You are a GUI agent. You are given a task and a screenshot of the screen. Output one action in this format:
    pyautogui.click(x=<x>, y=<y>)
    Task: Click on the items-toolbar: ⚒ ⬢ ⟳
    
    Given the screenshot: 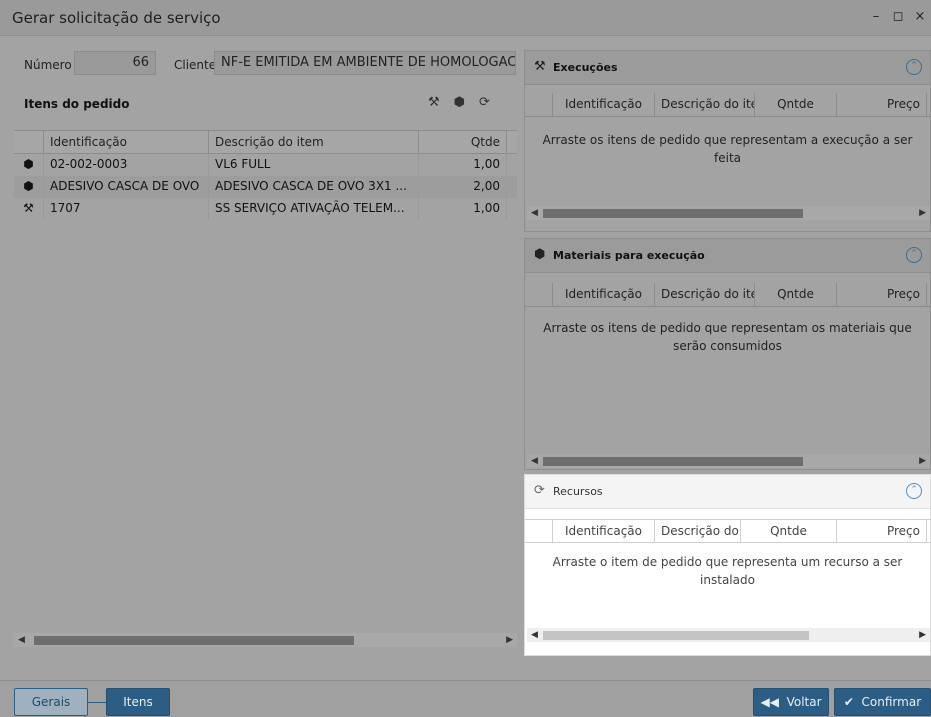 What is the action you would take?
    pyautogui.click(x=459, y=102)
    